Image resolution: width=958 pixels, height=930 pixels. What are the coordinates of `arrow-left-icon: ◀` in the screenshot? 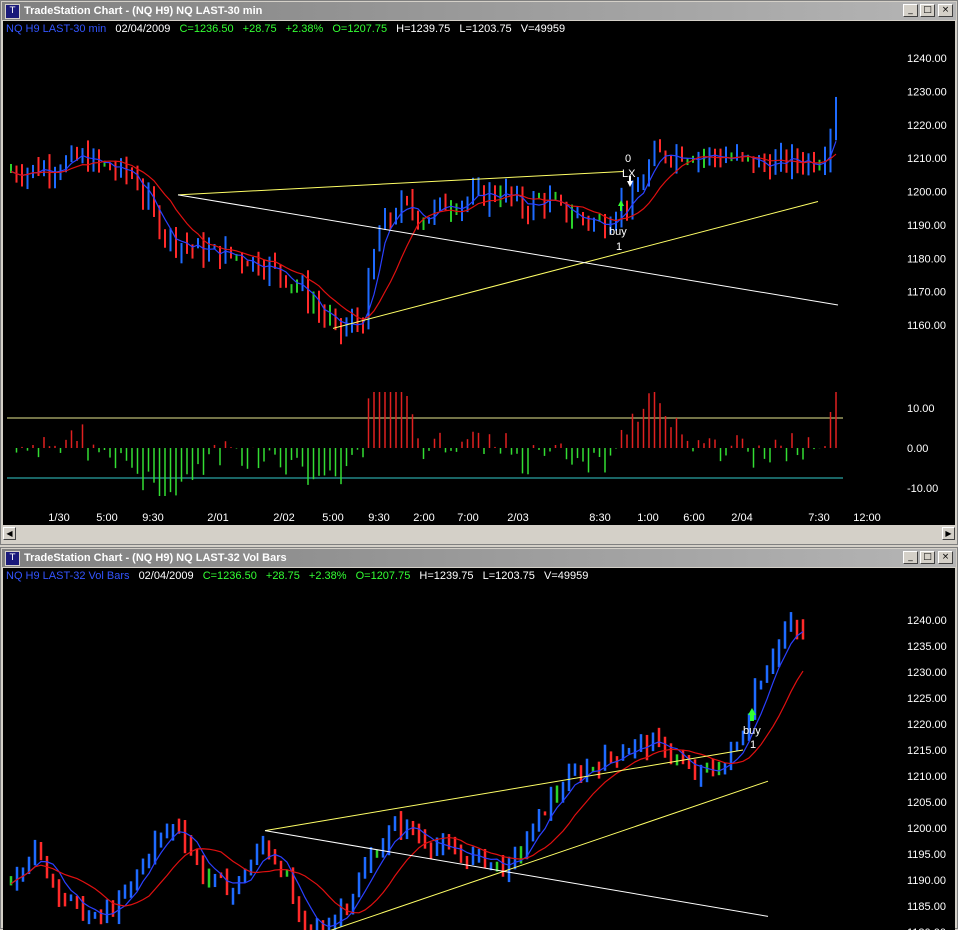 It's located at (9, 533).